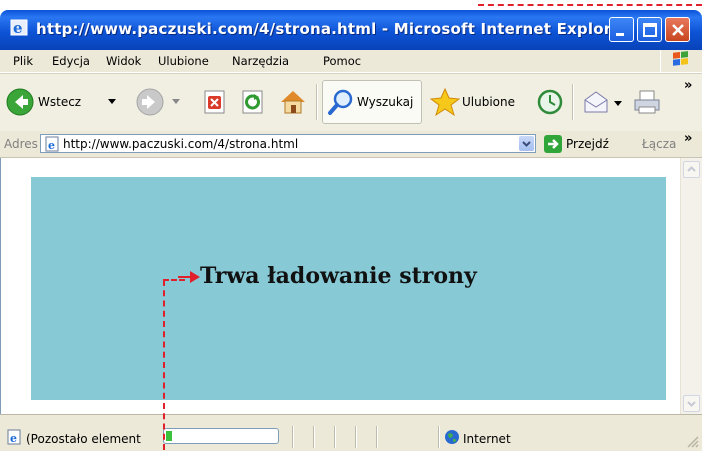 The width and height of the screenshot is (702, 451). What do you see at coordinates (691, 286) in the screenshot?
I see `vertical-scrollbar` at bounding box center [691, 286].